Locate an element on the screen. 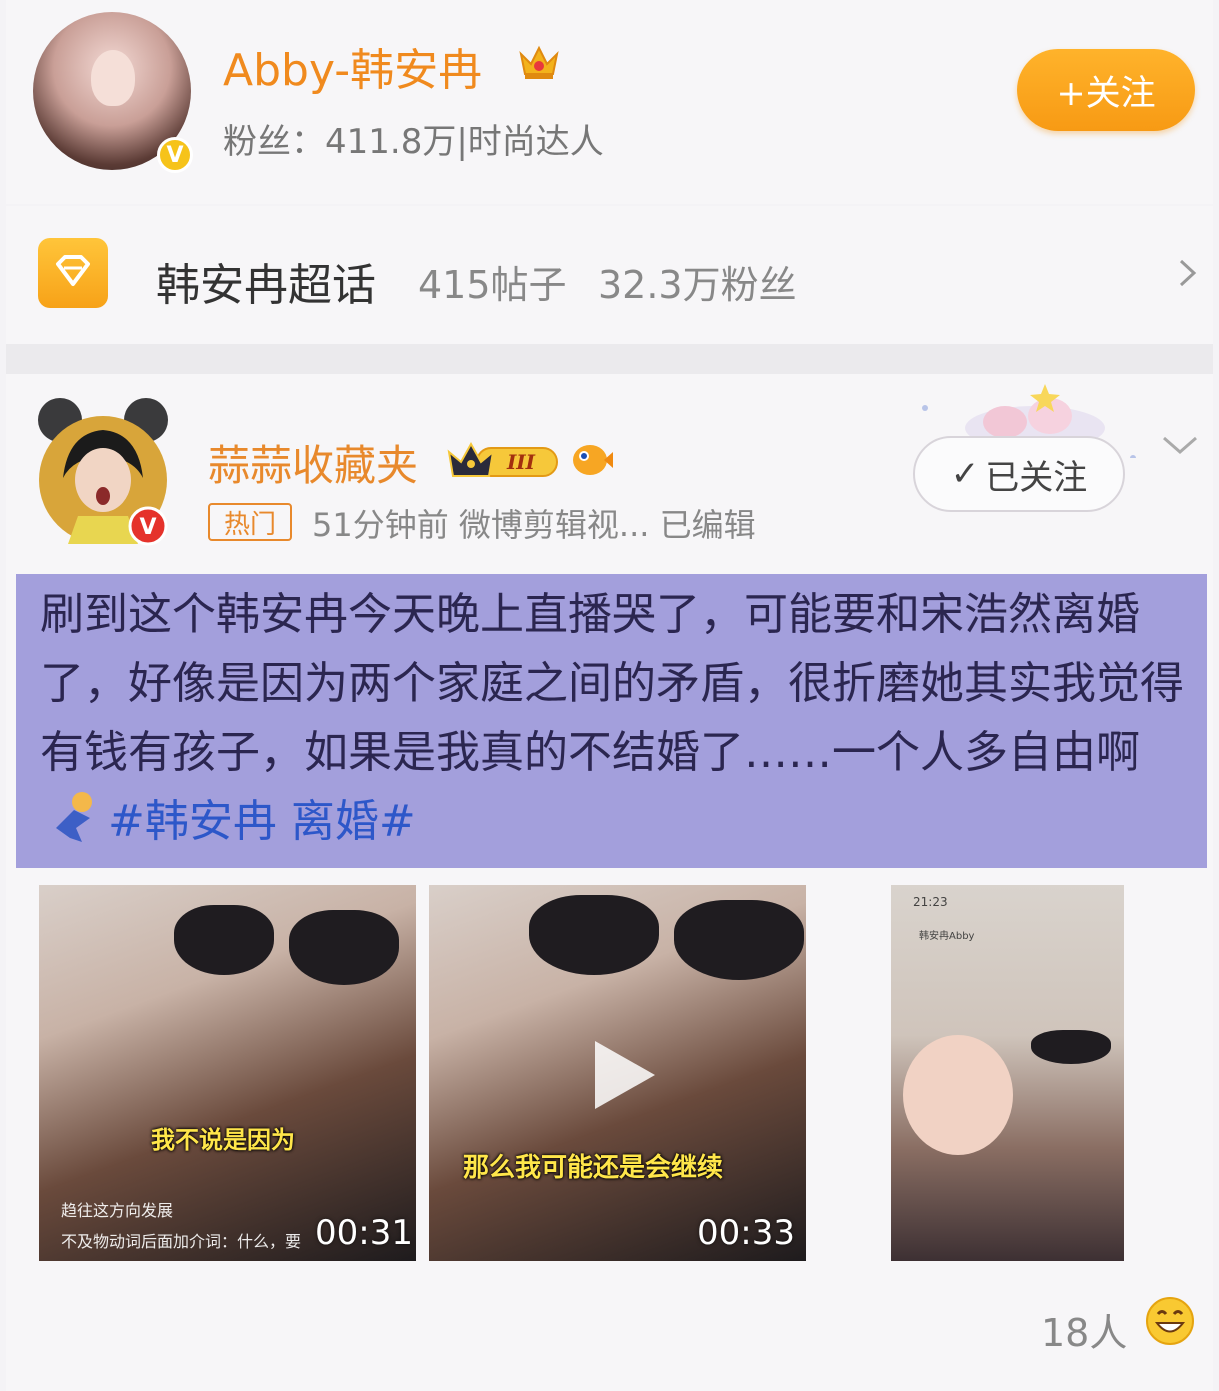  profile-name: Abby-韩安冉 is located at coordinates (352, 66).